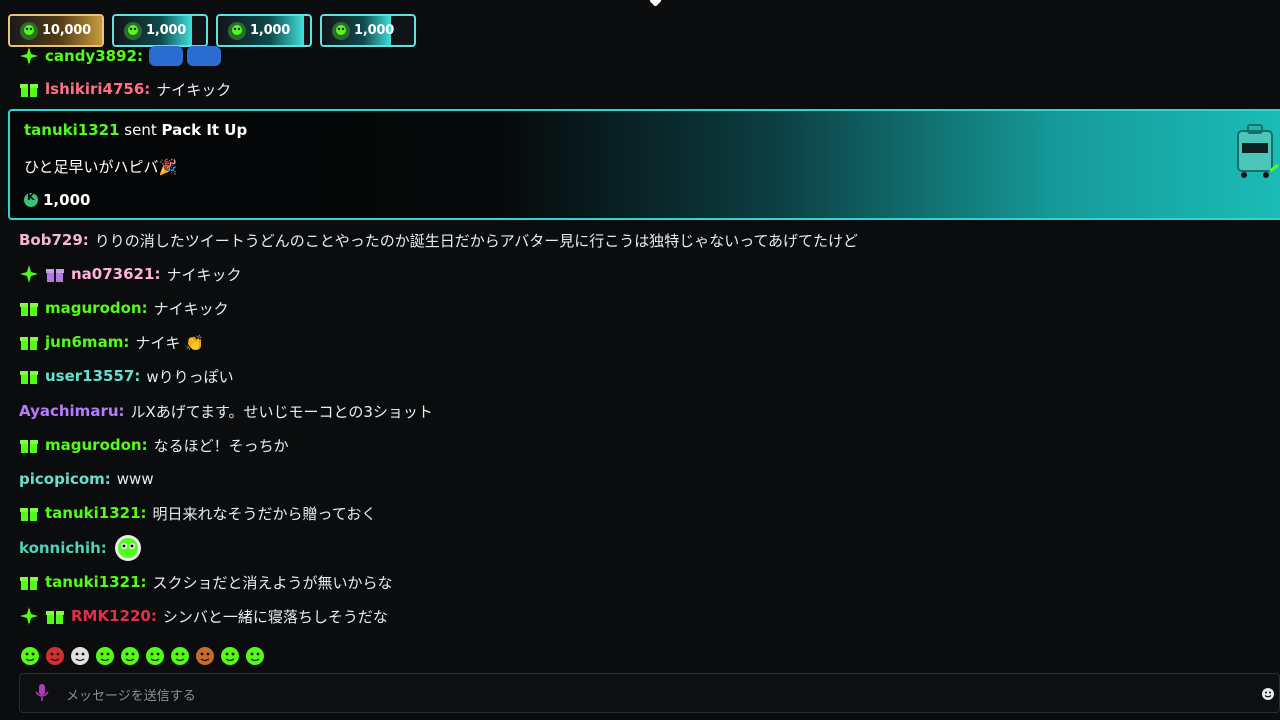 This screenshot has height=720, width=1280. What do you see at coordinates (272, 582) in the screenshot?
I see `chat-message: スクショだと消えようが無いからな` at bounding box center [272, 582].